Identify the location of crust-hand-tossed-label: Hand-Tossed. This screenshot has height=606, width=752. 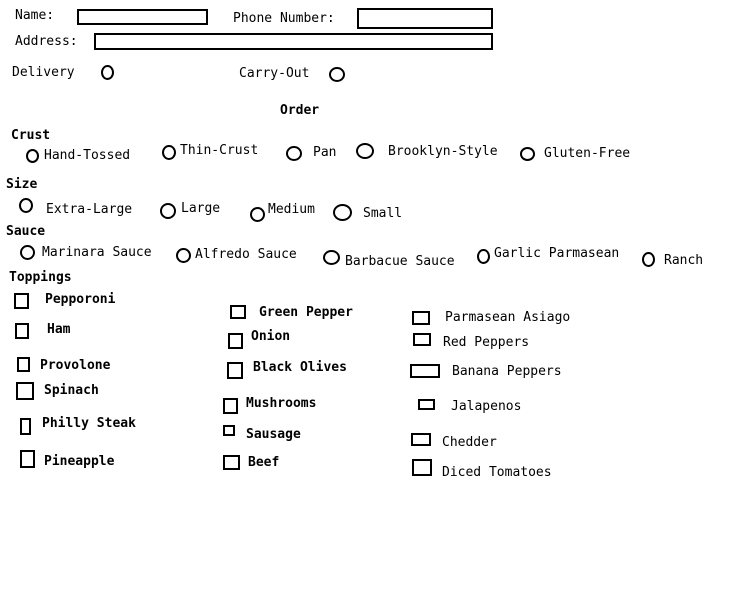
(87, 155).